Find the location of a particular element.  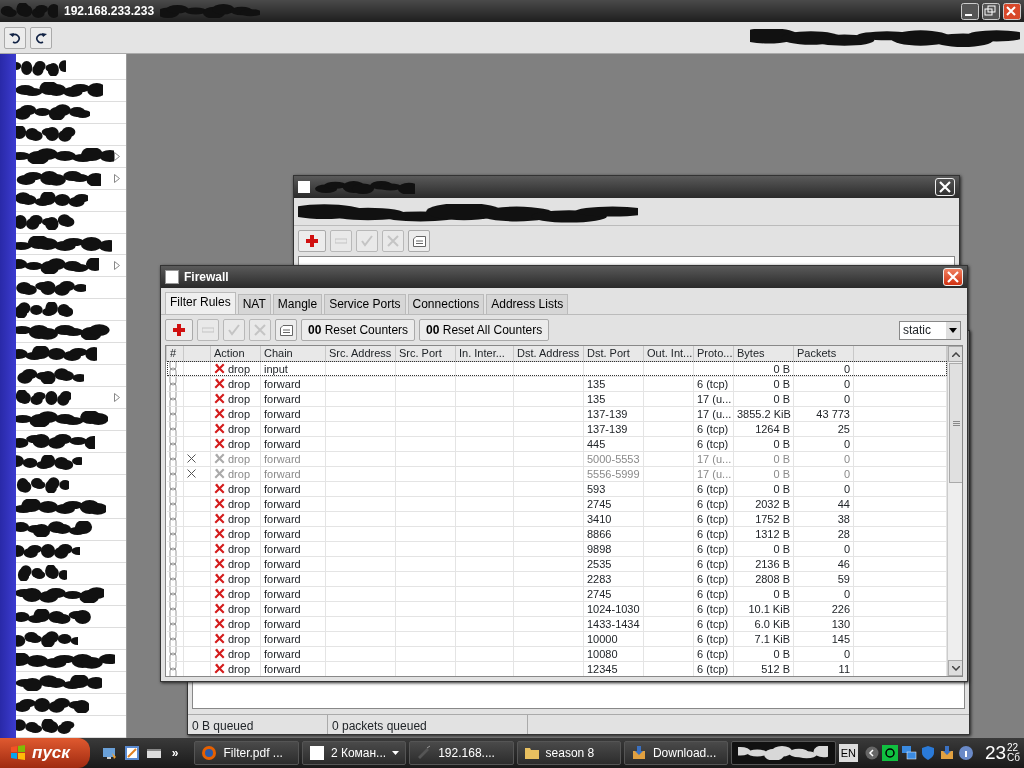

table-row: drop forward 135 6 (tcp) 0 B 0 is located at coordinates (556, 383).